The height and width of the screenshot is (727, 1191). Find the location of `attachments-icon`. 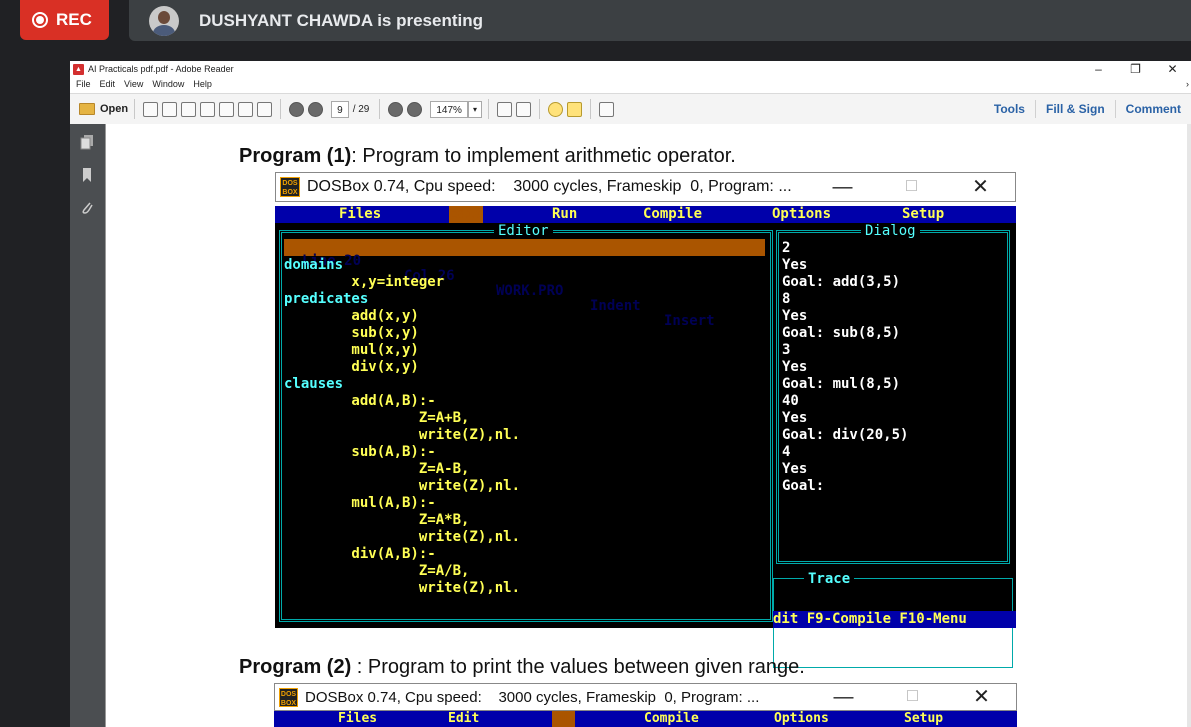

attachments-icon is located at coordinates (87, 208).